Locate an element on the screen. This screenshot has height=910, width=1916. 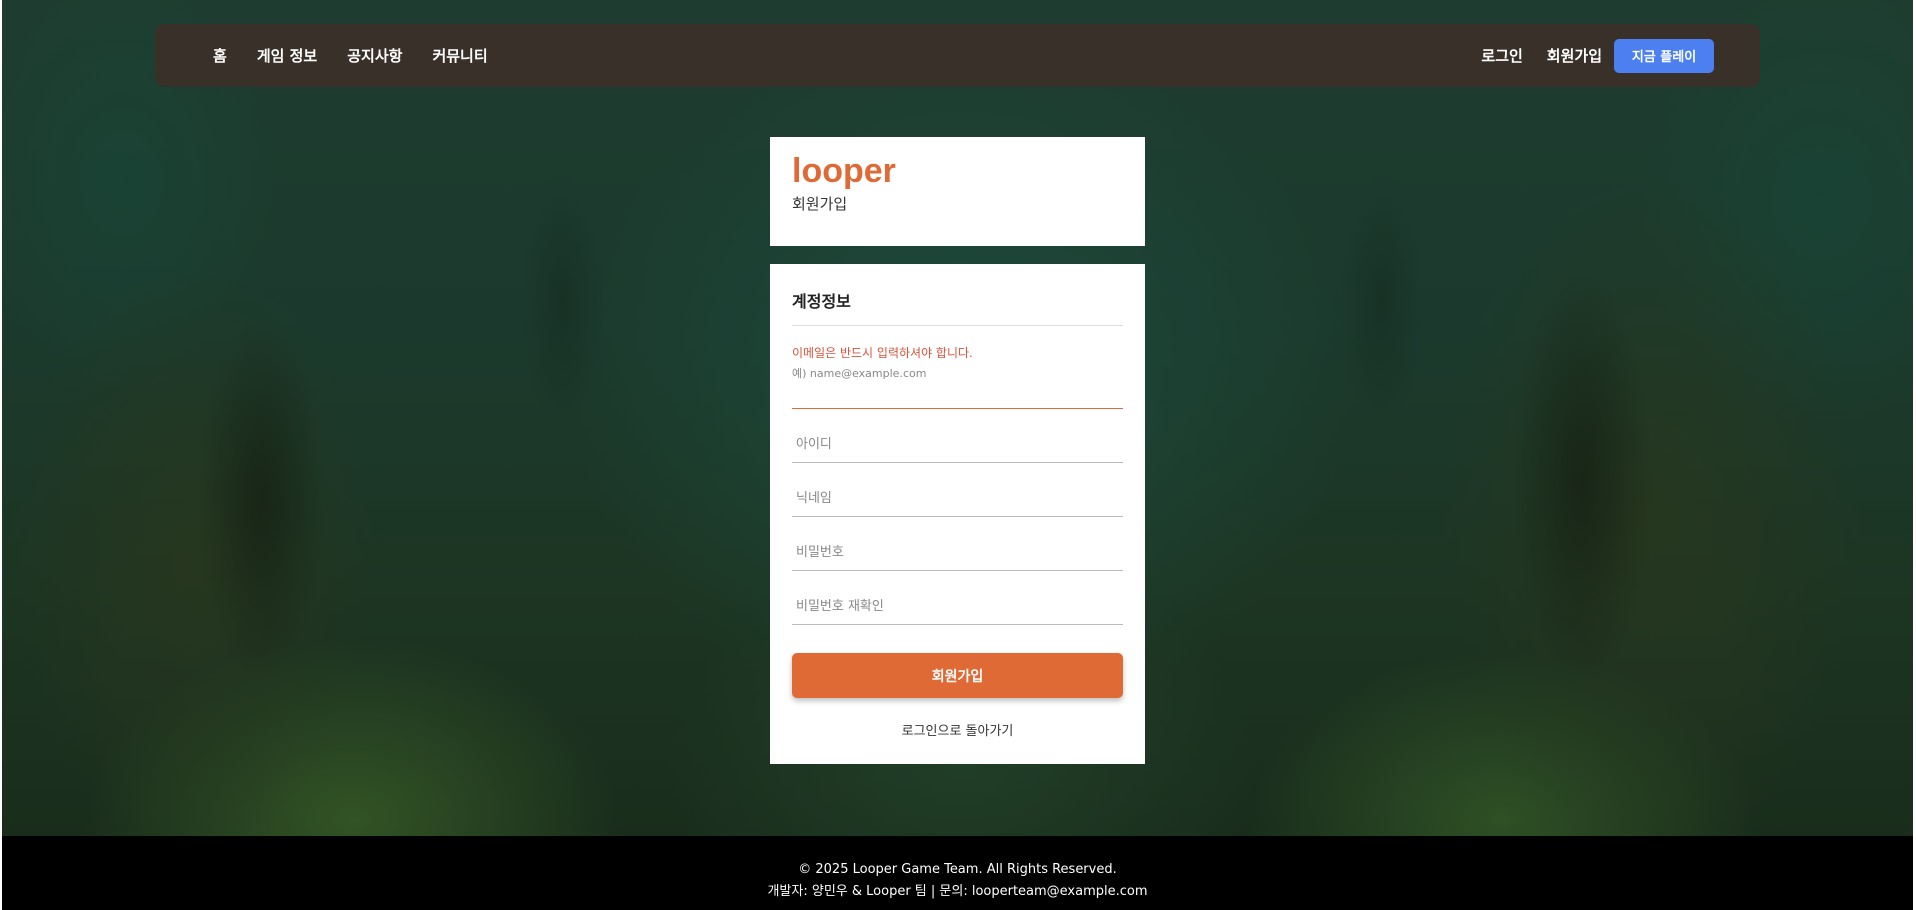
password-input is located at coordinates (957, 553).